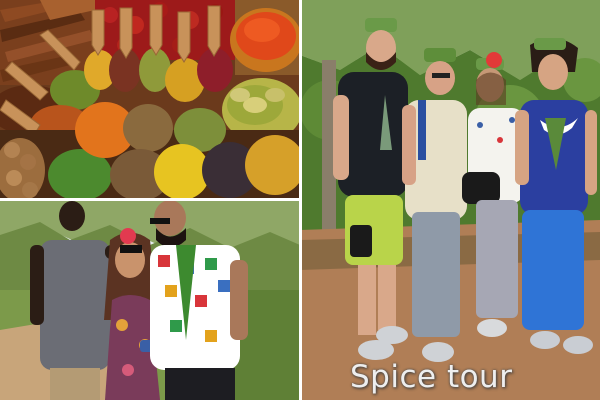  I want to click on paprika-bowl, so click(266, 37).